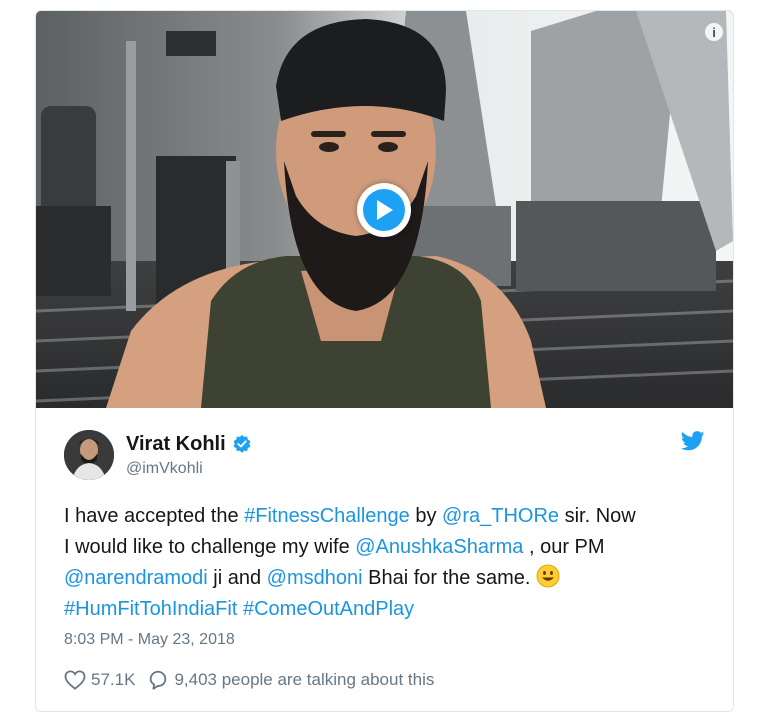 The image size is (783, 720). Describe the element at coordinates (597, 516) in the screenshot. I see `tweet-text-segment: sir. Now` at that location.